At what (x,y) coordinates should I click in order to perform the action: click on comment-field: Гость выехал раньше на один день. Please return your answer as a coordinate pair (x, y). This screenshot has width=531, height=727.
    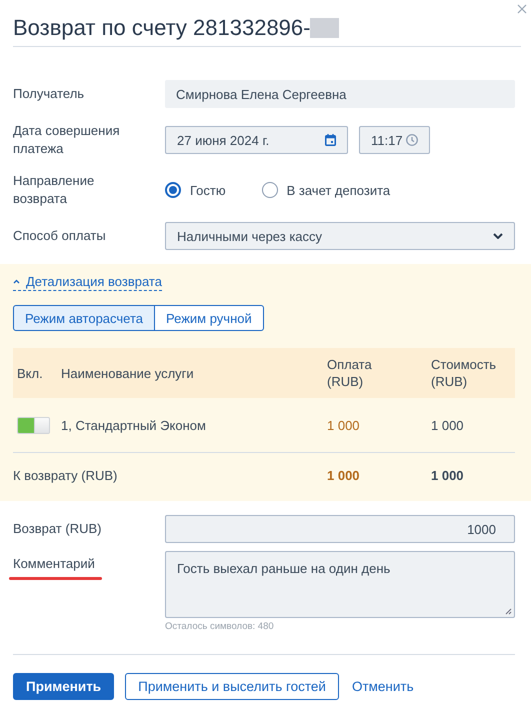
    Looking at the image, I should click on (340, 584).